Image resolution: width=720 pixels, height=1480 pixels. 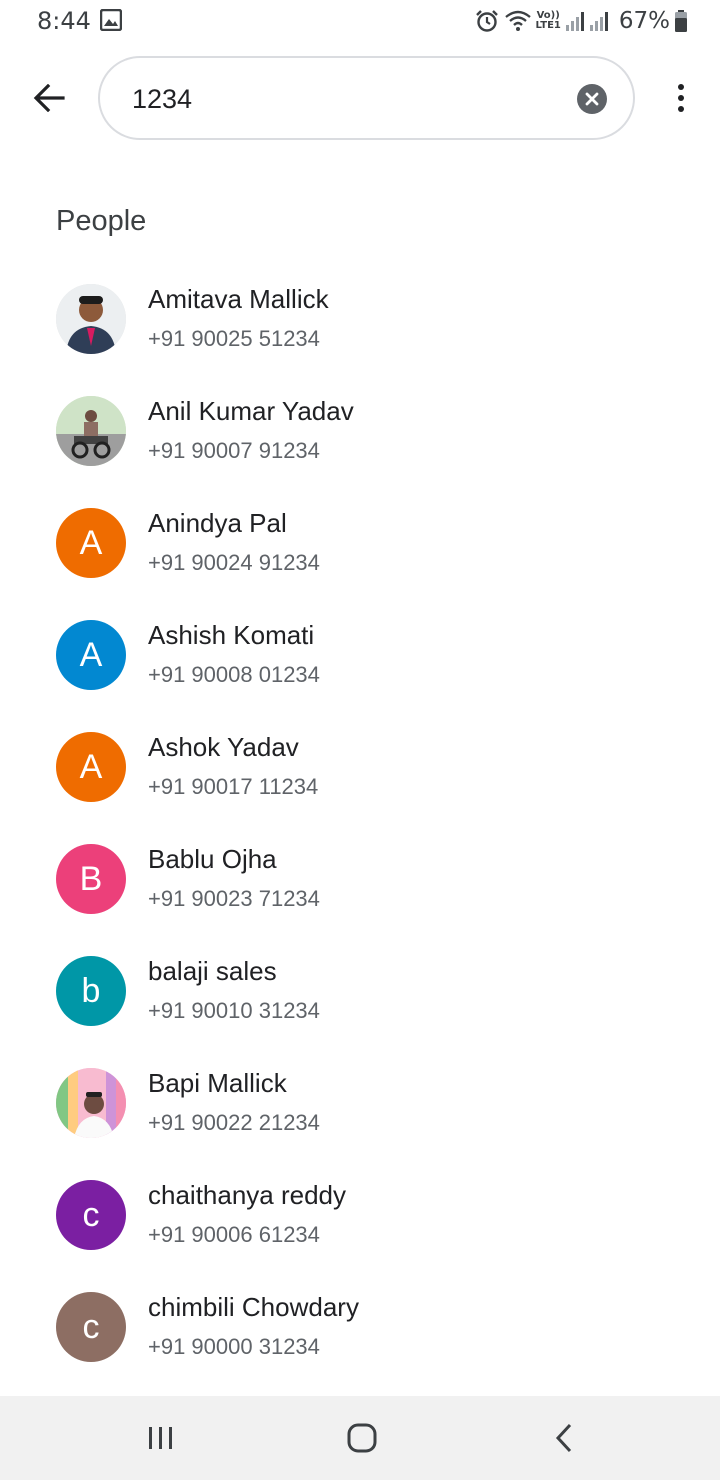 What do you see at coordinates (234, 1346) in the screenshot?
I see `contact-phone: +91 90000 31234` at bounding box center [234, 1346].